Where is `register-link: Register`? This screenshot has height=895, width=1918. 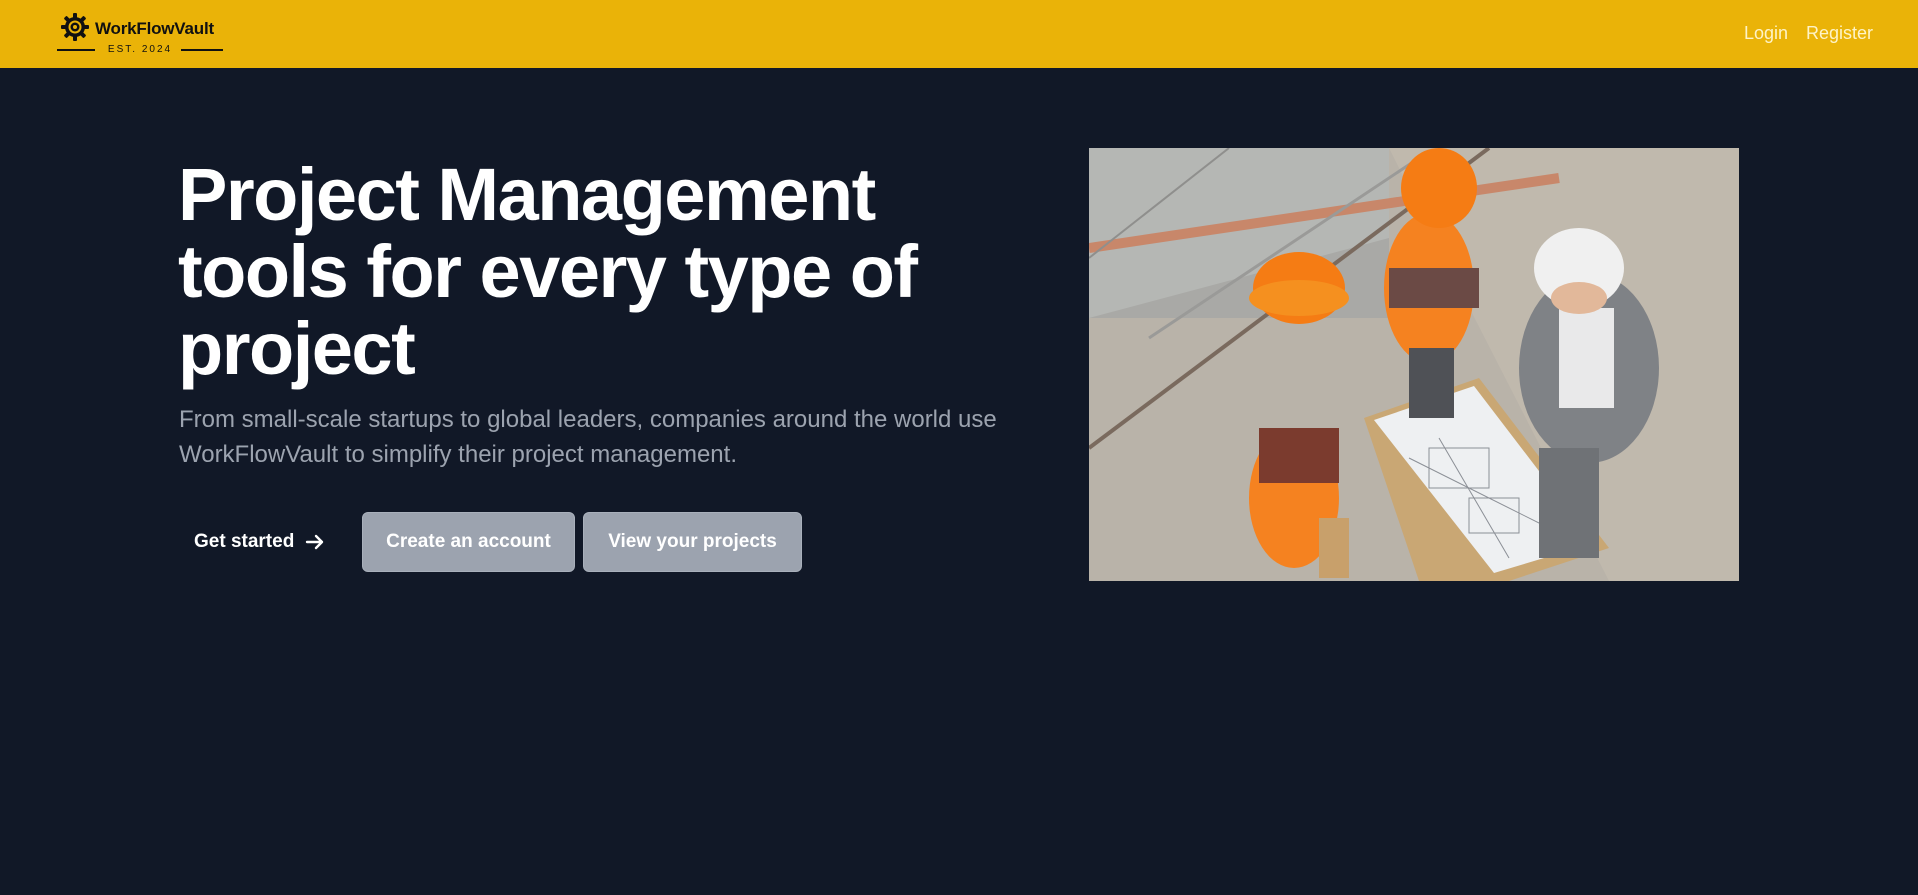 register-link: Register is located at coordinates (1839, 33).